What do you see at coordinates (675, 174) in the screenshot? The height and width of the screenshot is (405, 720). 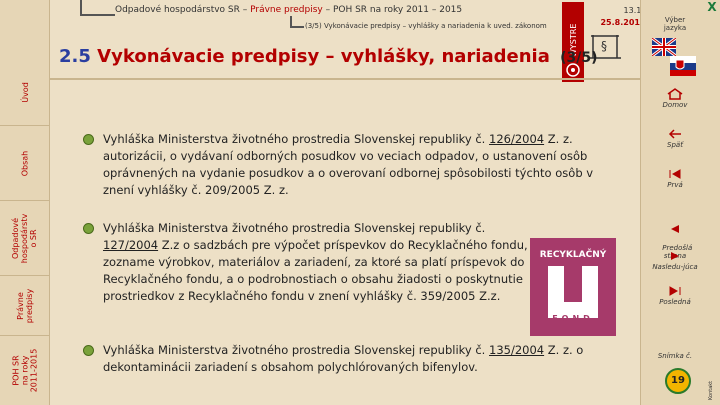 I see `first-icon` at bounding box center [675, 174].